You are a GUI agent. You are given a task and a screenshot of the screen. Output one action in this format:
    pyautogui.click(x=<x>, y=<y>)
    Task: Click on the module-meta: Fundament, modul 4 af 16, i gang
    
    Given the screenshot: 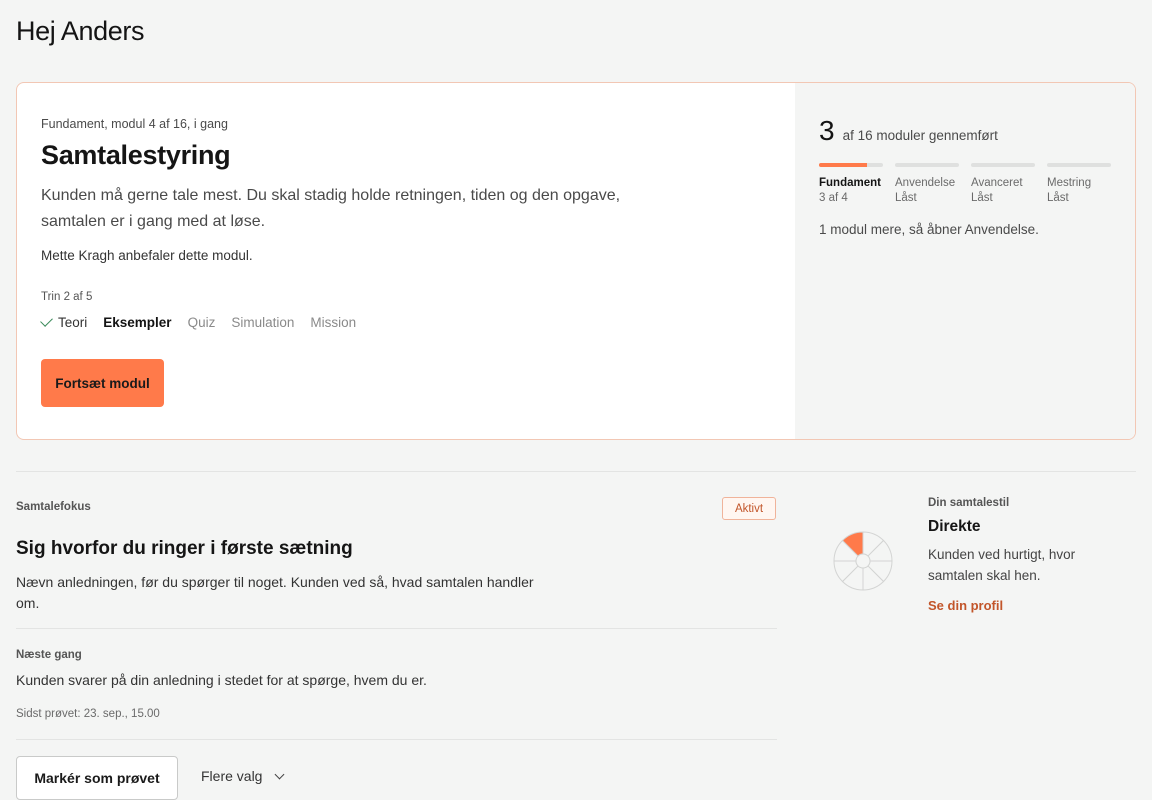 What is the action you would take?
    pyautogui.click(x=134, y=124)
    